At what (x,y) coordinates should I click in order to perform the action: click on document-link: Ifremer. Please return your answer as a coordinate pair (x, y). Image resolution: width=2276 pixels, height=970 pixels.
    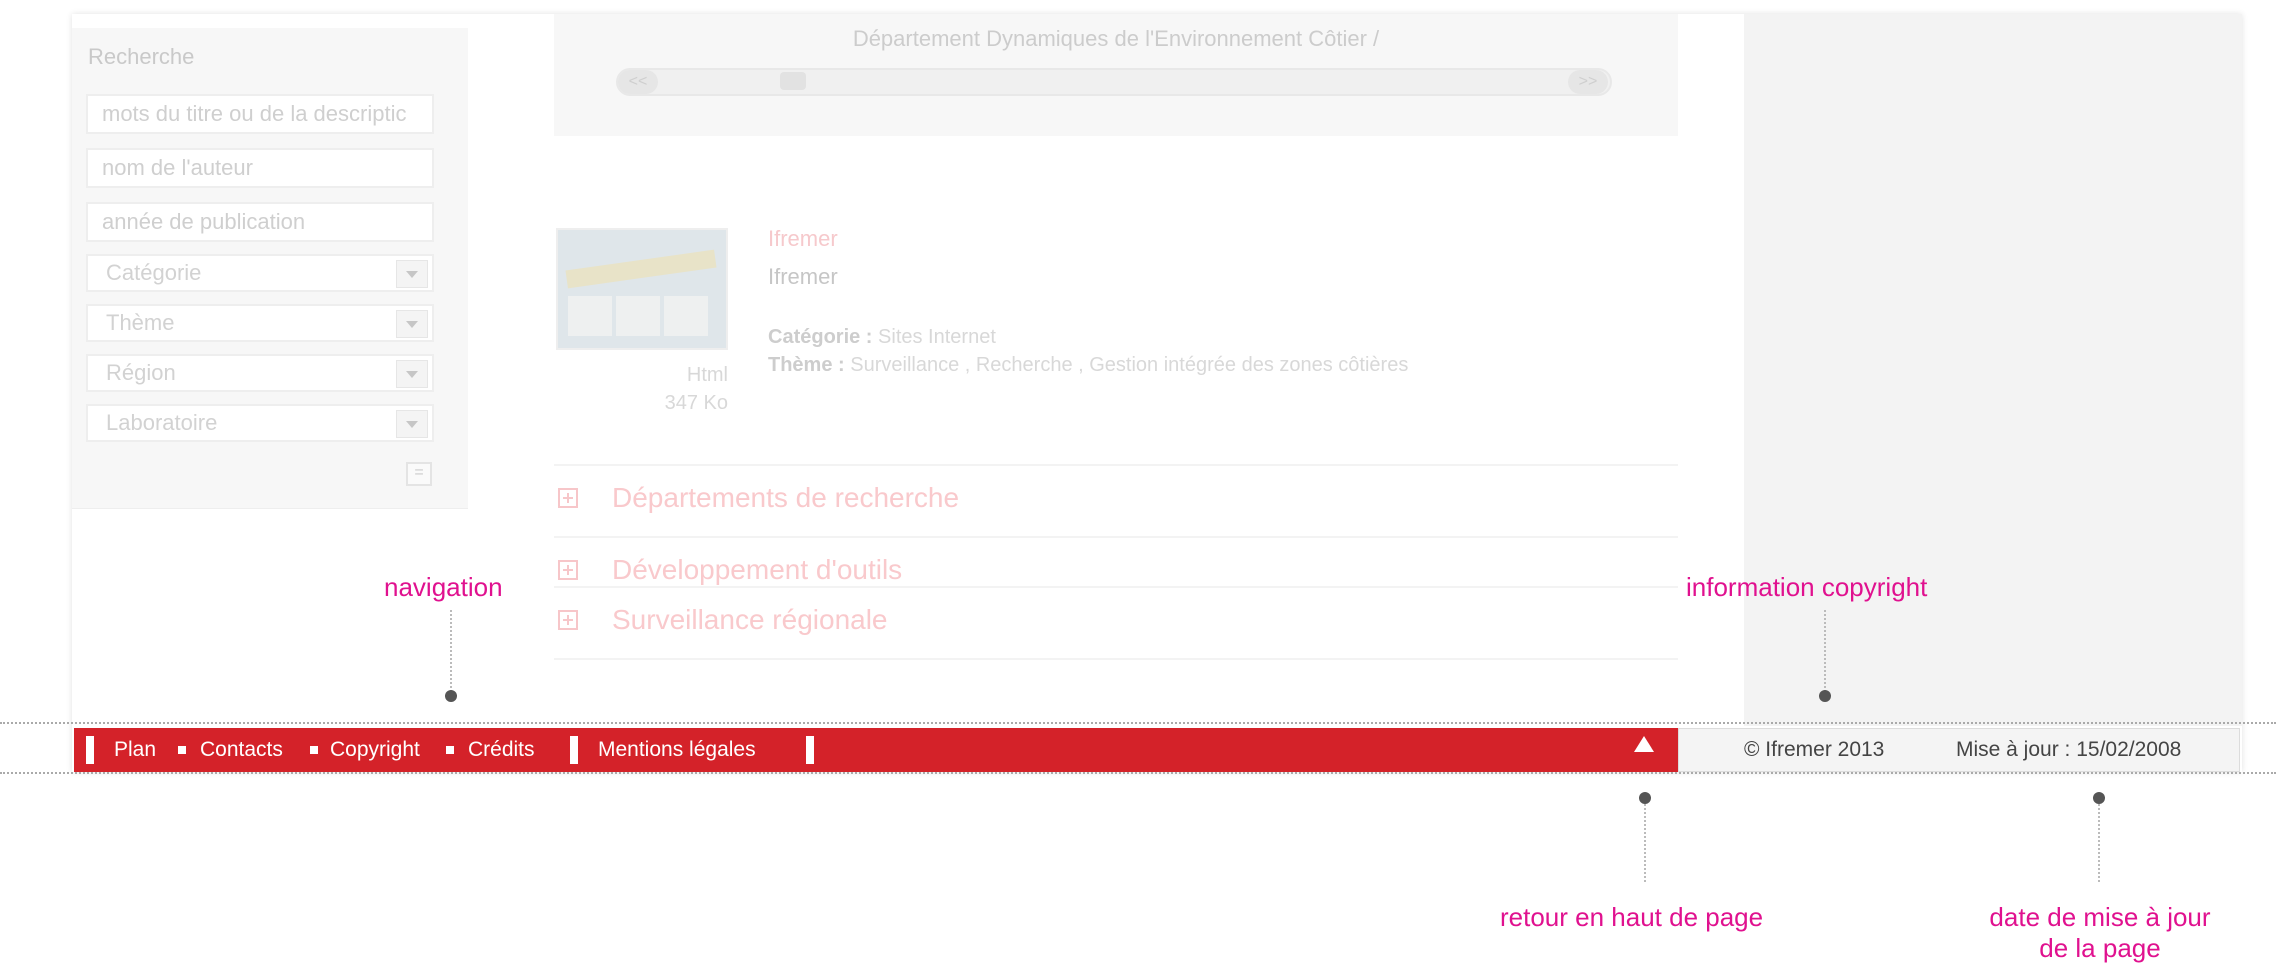
    Looking at the image, I should click on (803, 239).